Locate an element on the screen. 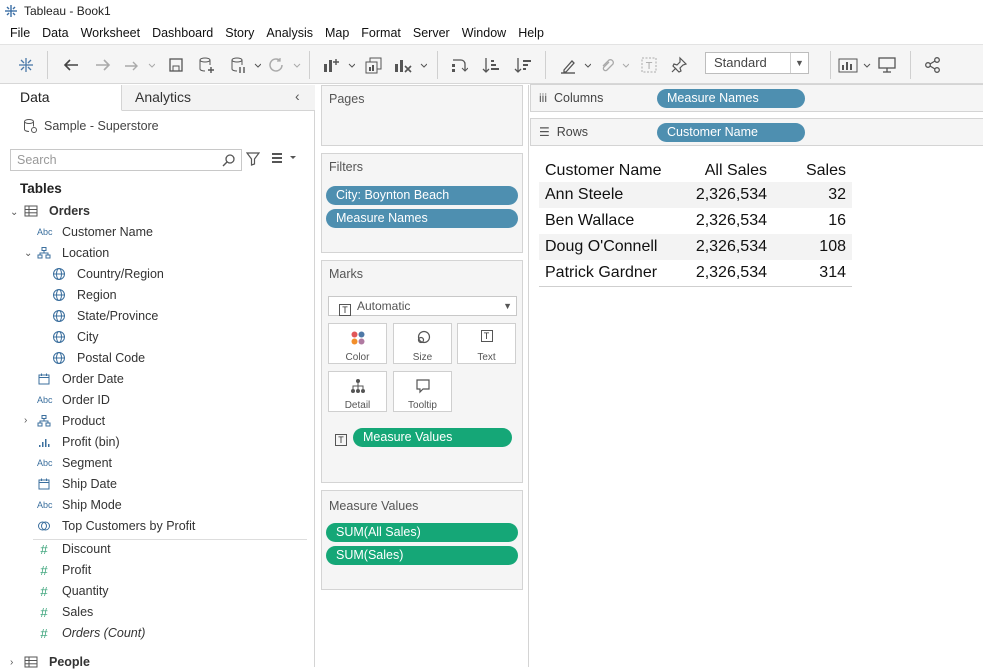  field-state-province: State/Province is located at coordinates (105, 316).